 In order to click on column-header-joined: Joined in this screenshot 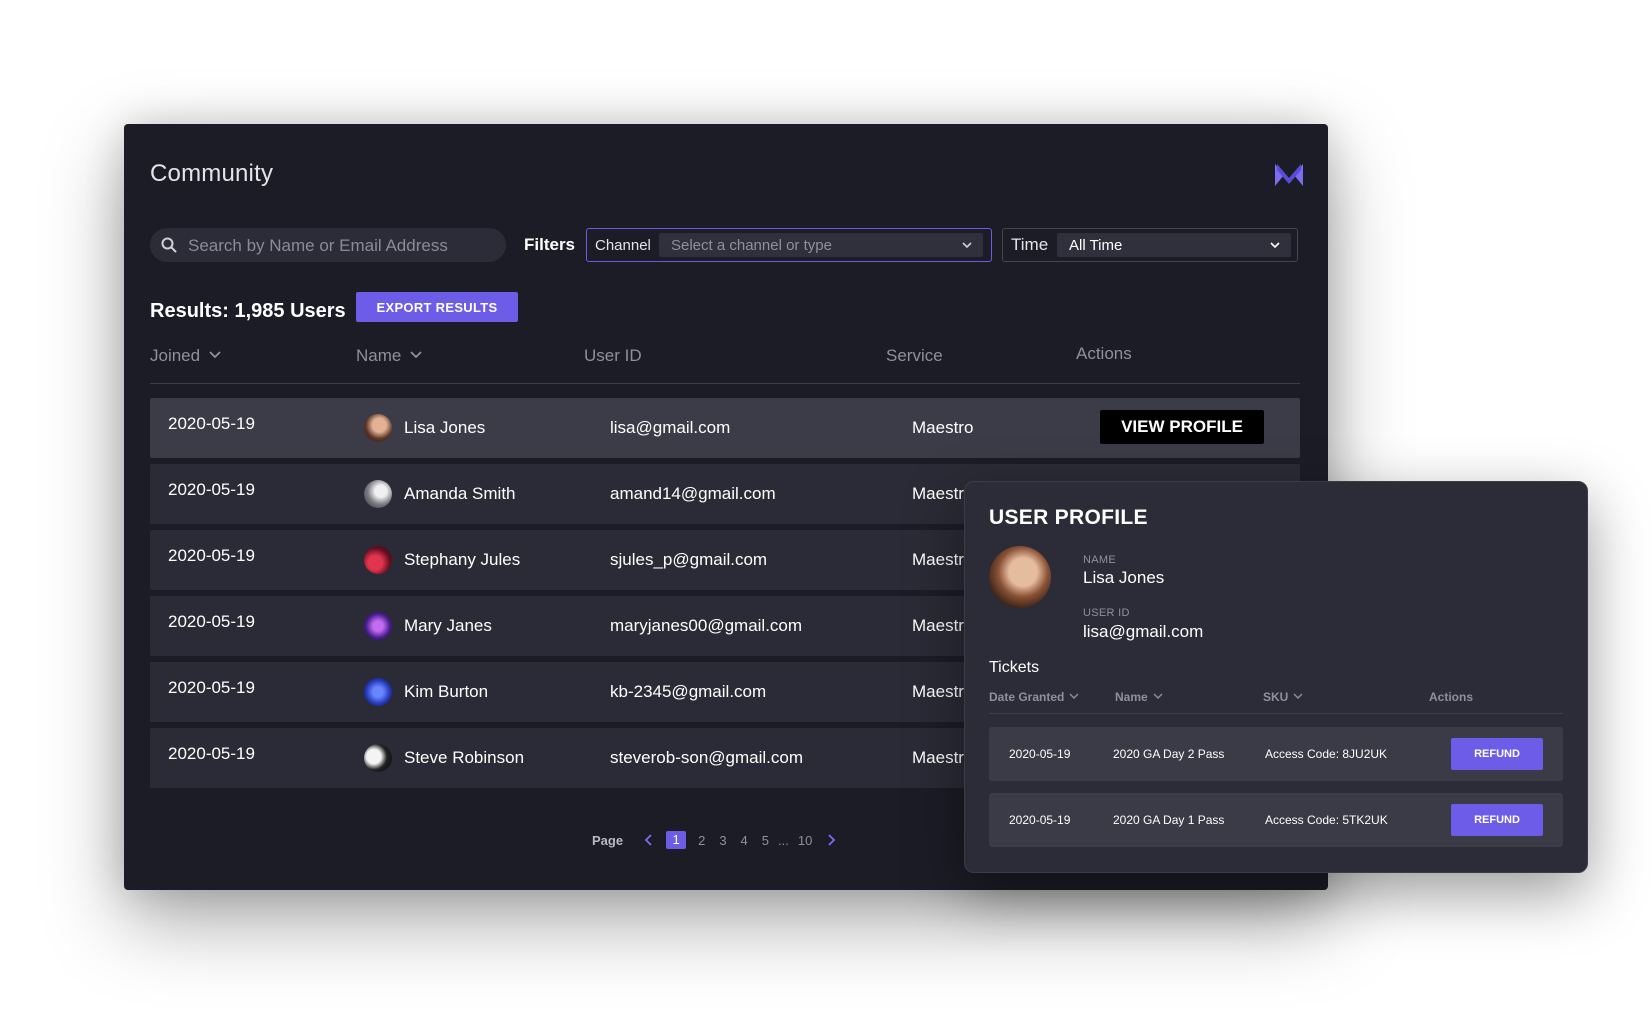, I will do `click(186, 356)`.